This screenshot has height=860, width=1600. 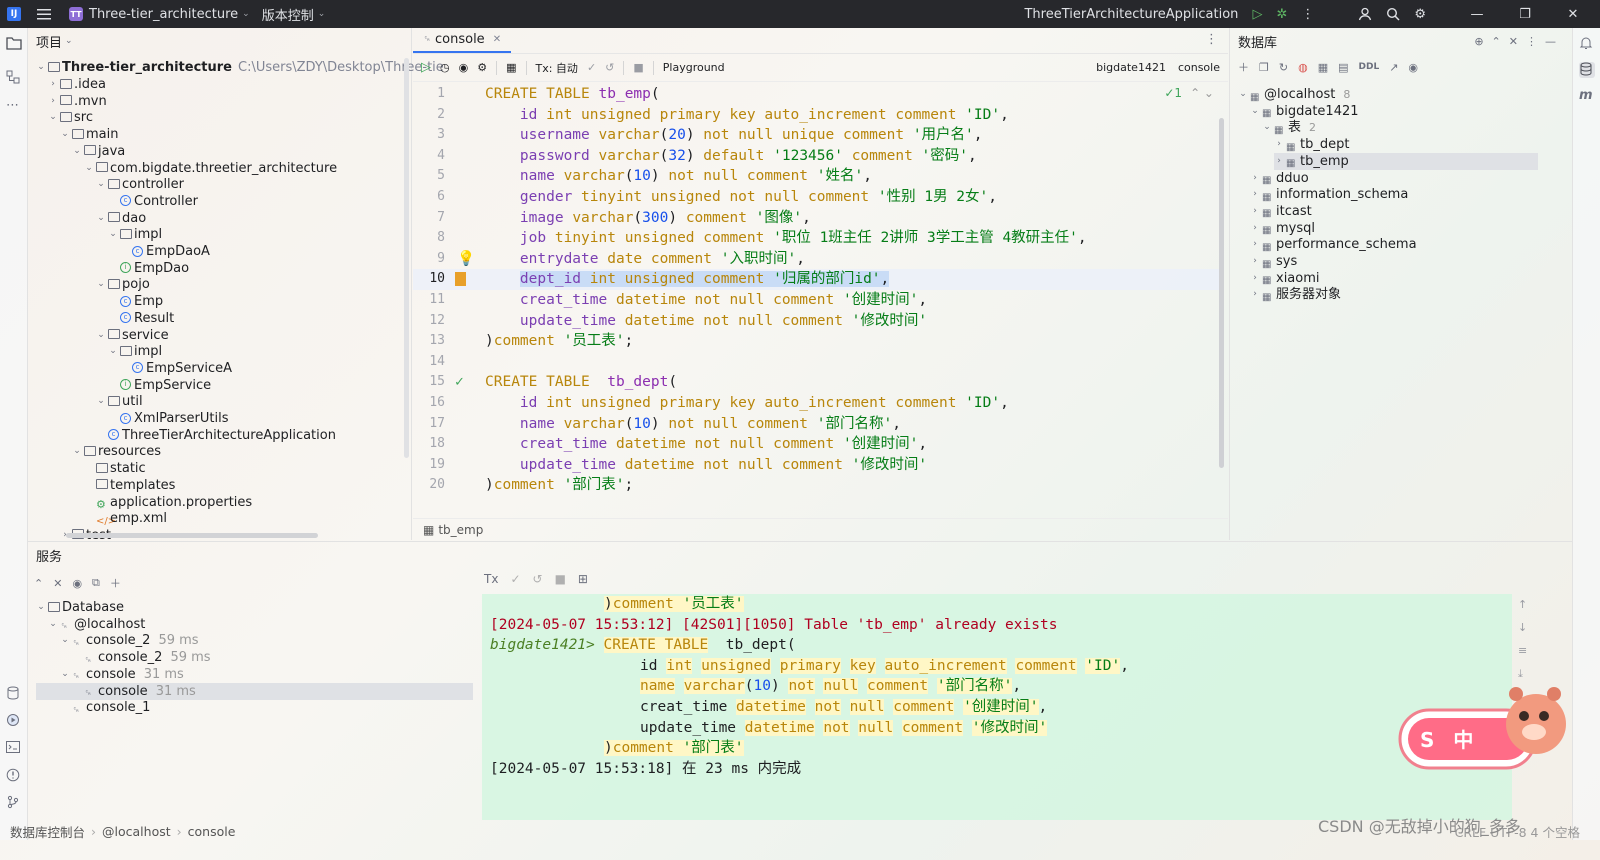 What do you see at coordinates (1264, 67) in the screenshot?
I see `copy-icon: ❐` at bounding box center [1264, 67].